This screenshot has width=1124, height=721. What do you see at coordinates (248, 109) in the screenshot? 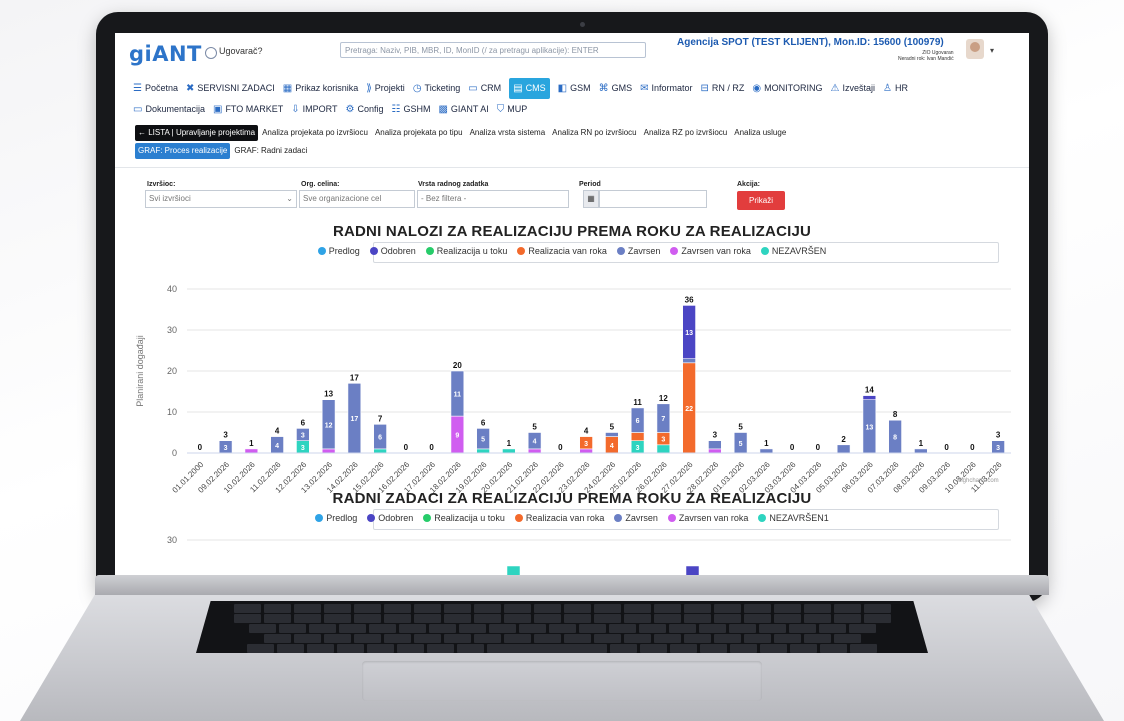
I see `menu-fto-market: ▣ FTO MARKET` at bounding box center [248, 109].